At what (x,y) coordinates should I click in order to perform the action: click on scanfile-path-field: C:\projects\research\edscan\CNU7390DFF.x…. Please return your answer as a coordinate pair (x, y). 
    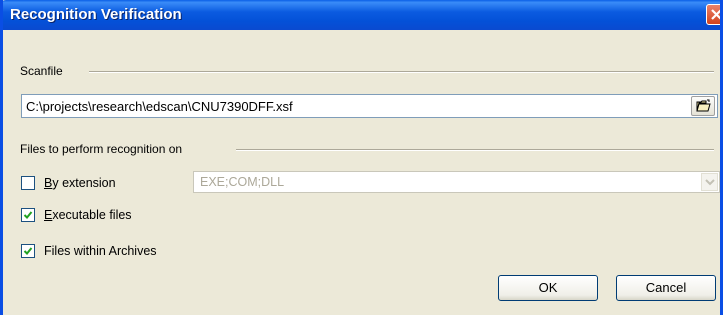
    Looking at the image, I should click on (369, 106).